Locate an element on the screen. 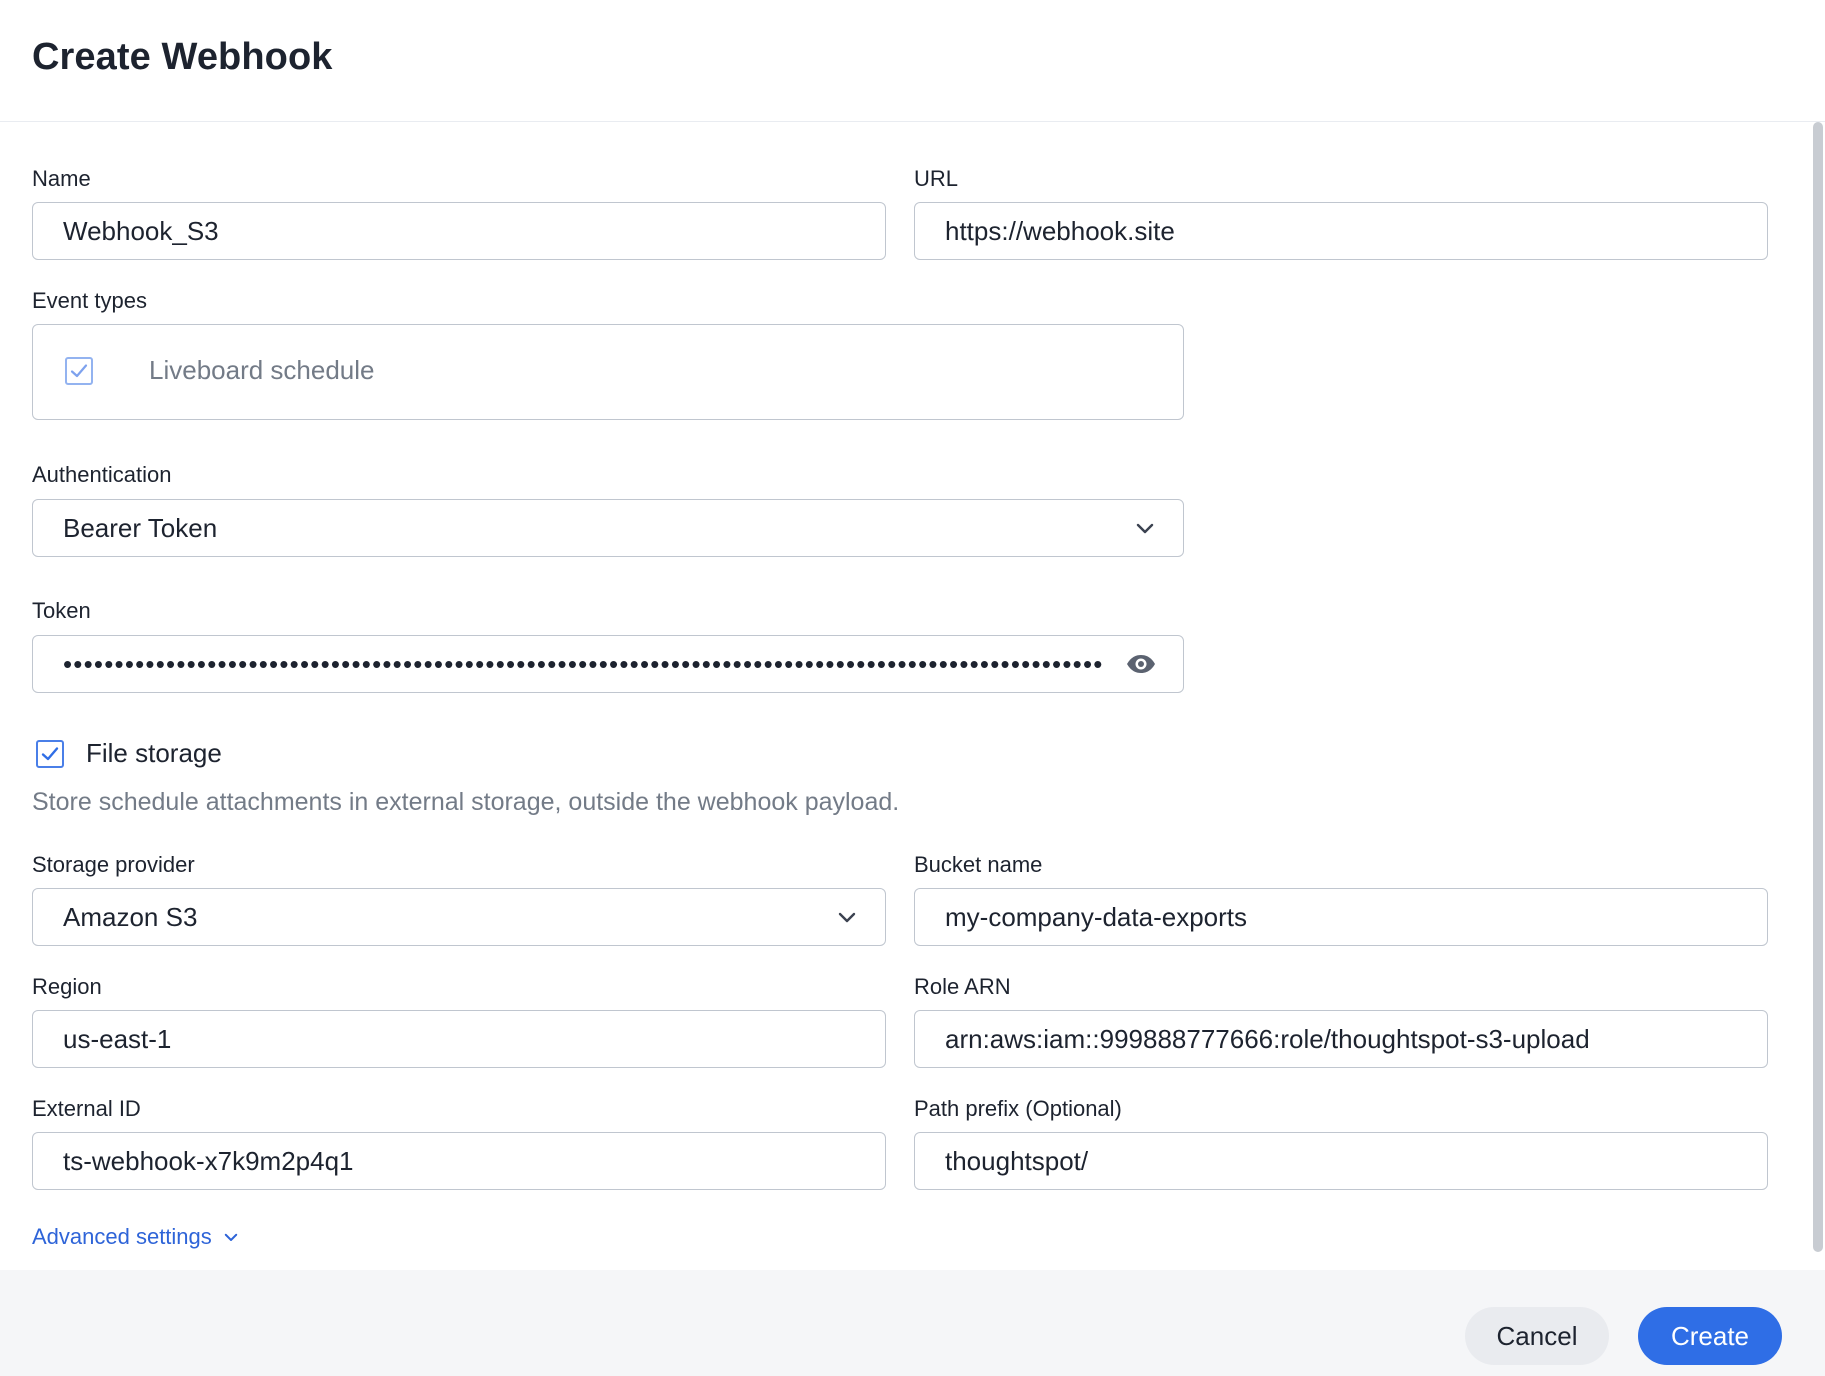 This screenshot has width=1825, height=1376. scrollbar is located at coordinates (1817, 696).